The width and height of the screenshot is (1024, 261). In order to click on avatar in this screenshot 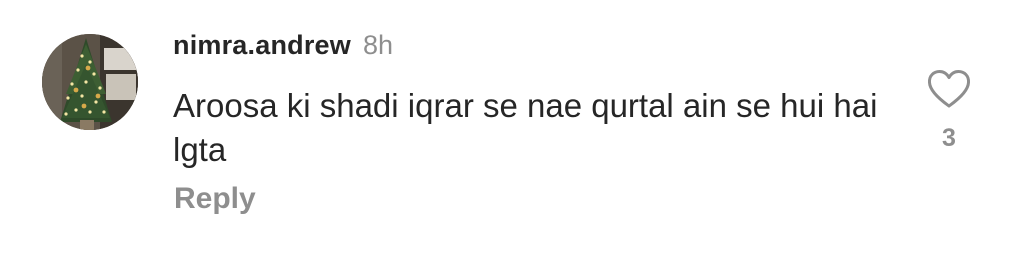, I will do `click(90, 82)`.